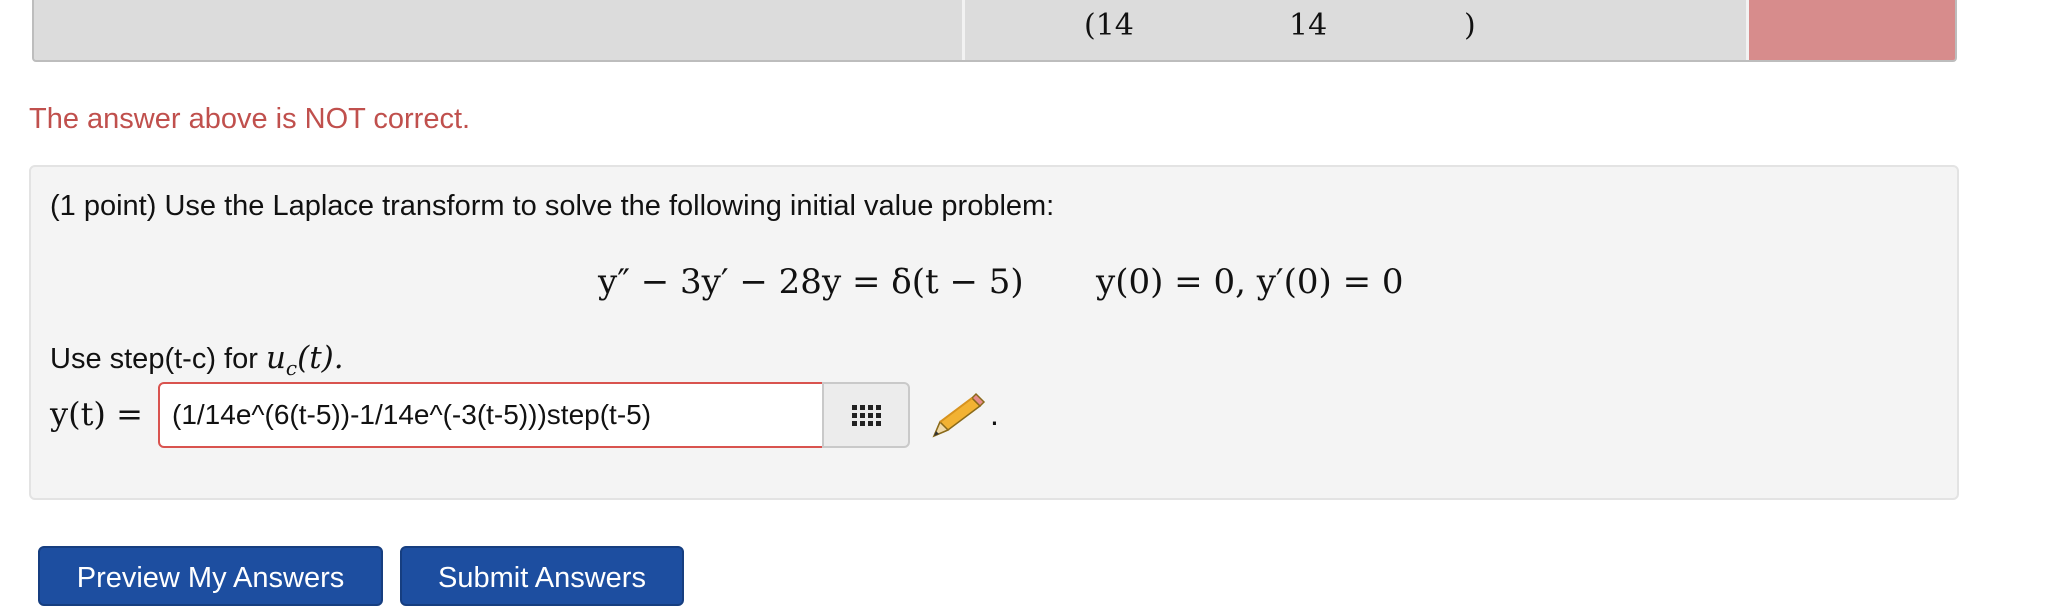 This screenshot has width=2046, height=606. Describe the element at coordinates (1470, 25) in the screenshot. I see `table-cell-fragment: )` at that location.